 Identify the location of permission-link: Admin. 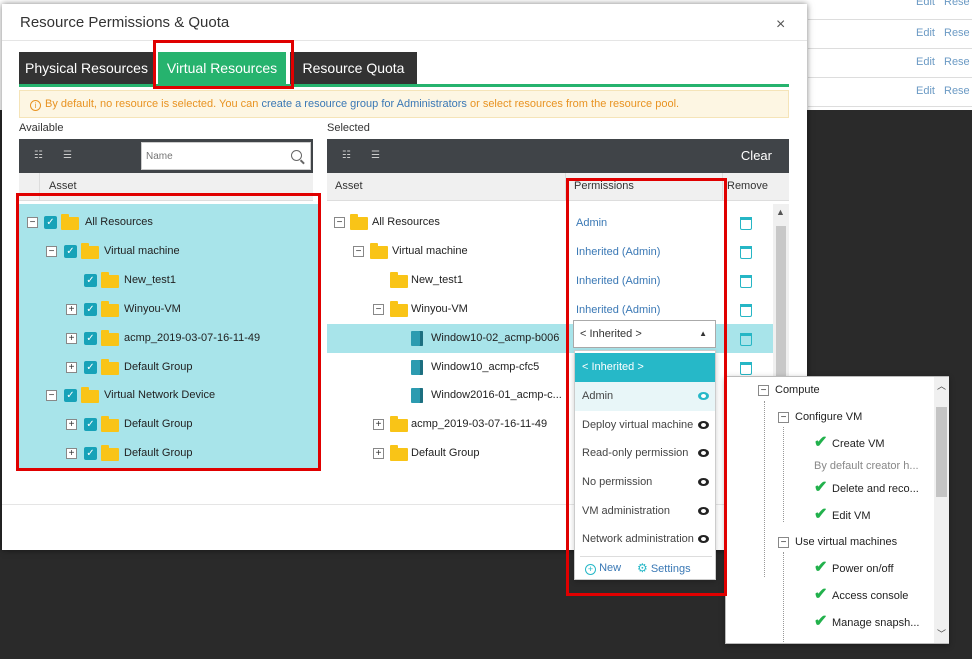
(591, 223).